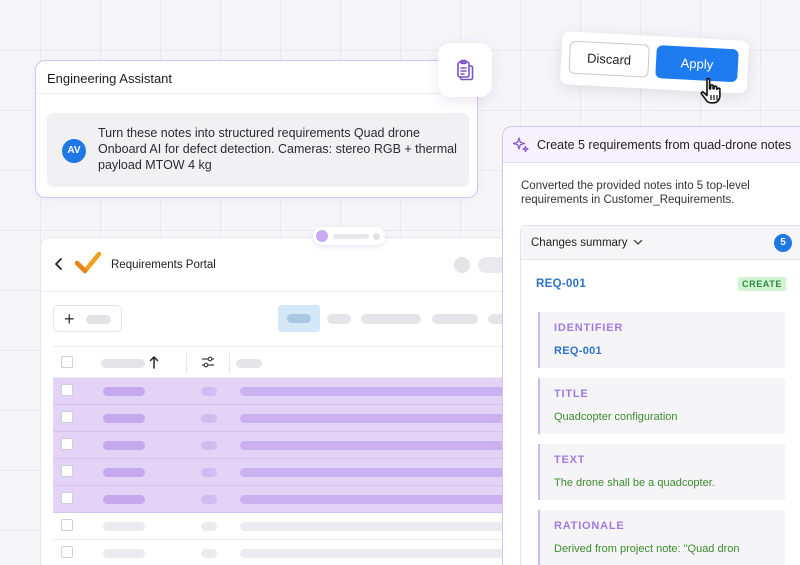 Image resolution: width=800 pixels, height=565 pixels. What do you see at coordinates (616, 417) in the screenshot?
I see `field-value: Quadcopter configuration` at bounding box center [616, 417].